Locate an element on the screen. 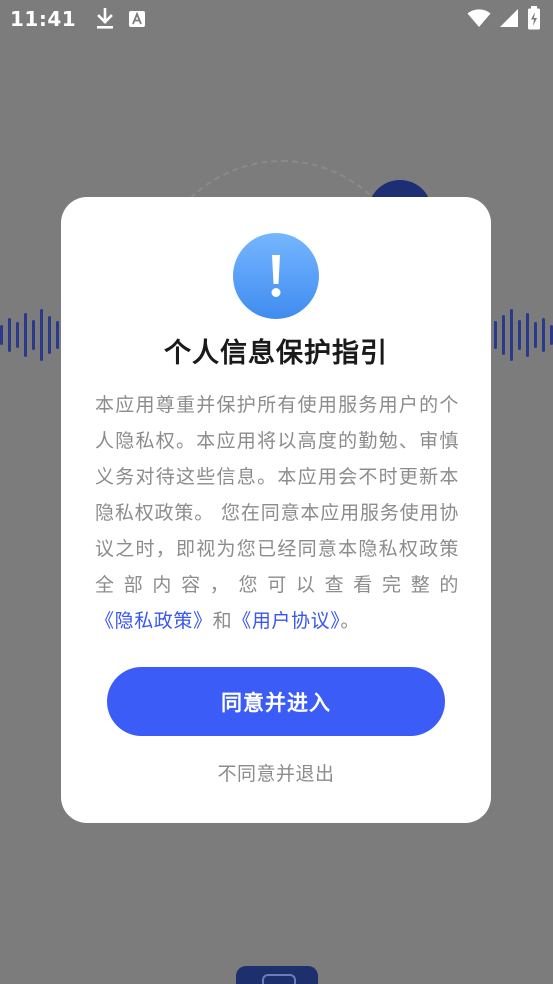 Image resolution: width=553 pixels, height=984 pixels. wifi-icon is located at coordinates (479, 18).